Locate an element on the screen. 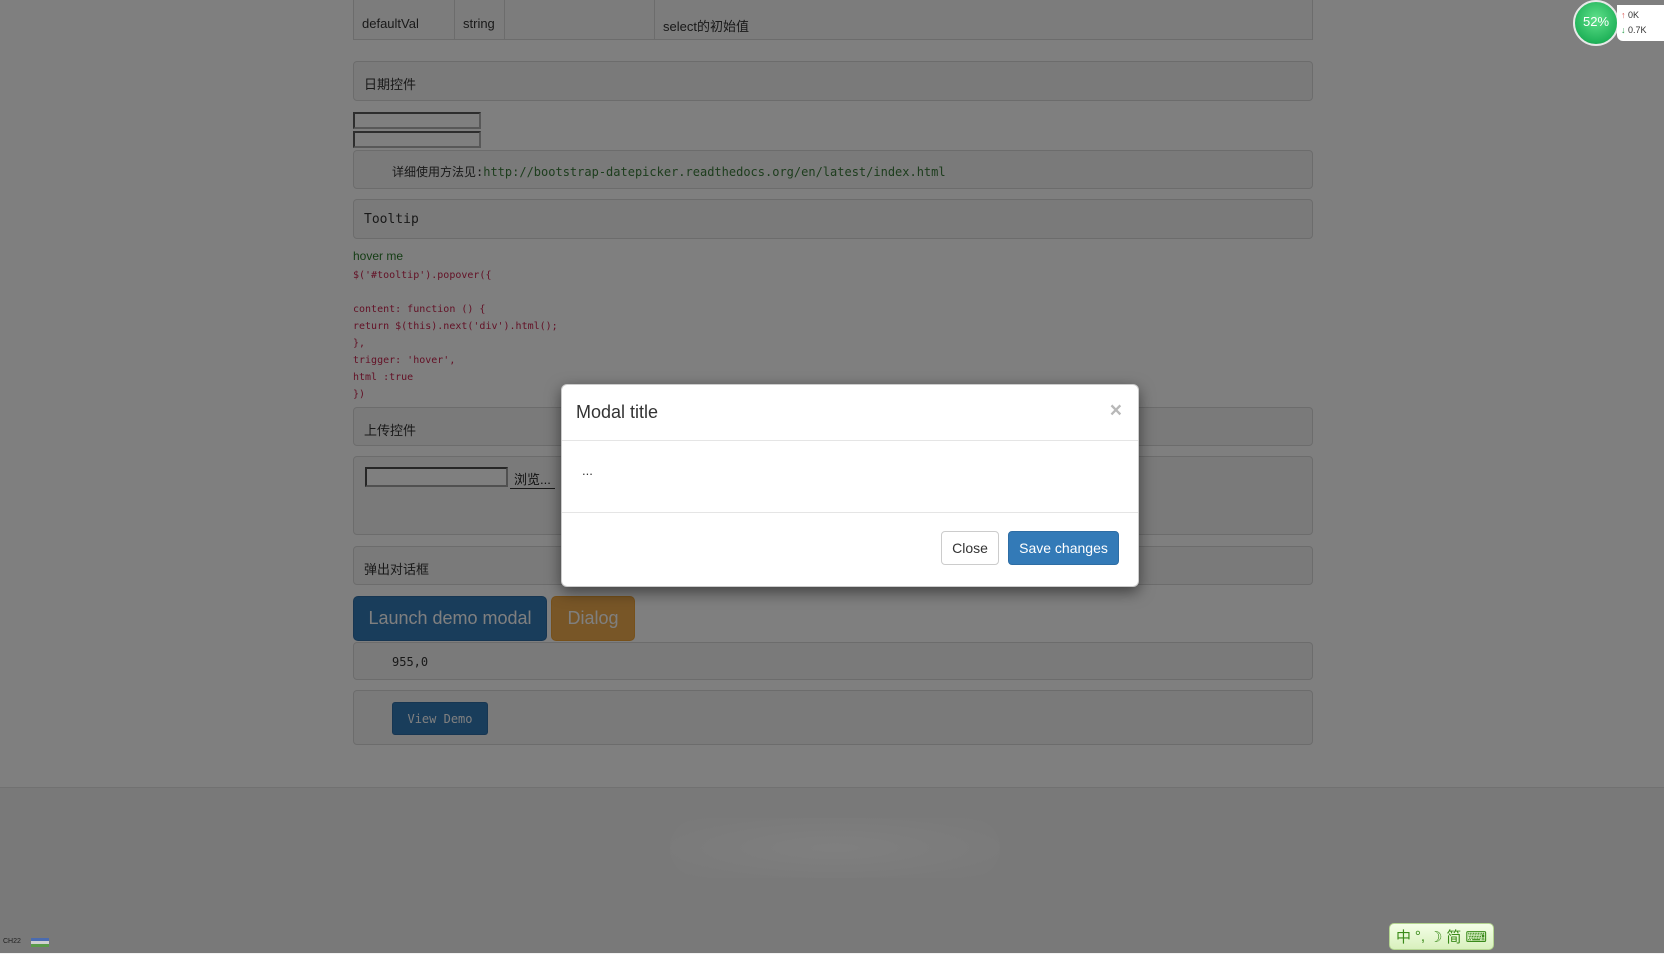 The image size is (1664, 954). network-speed-panel: ↑ 0K ↓ 0.7K is located at coordinates (1640, 23).